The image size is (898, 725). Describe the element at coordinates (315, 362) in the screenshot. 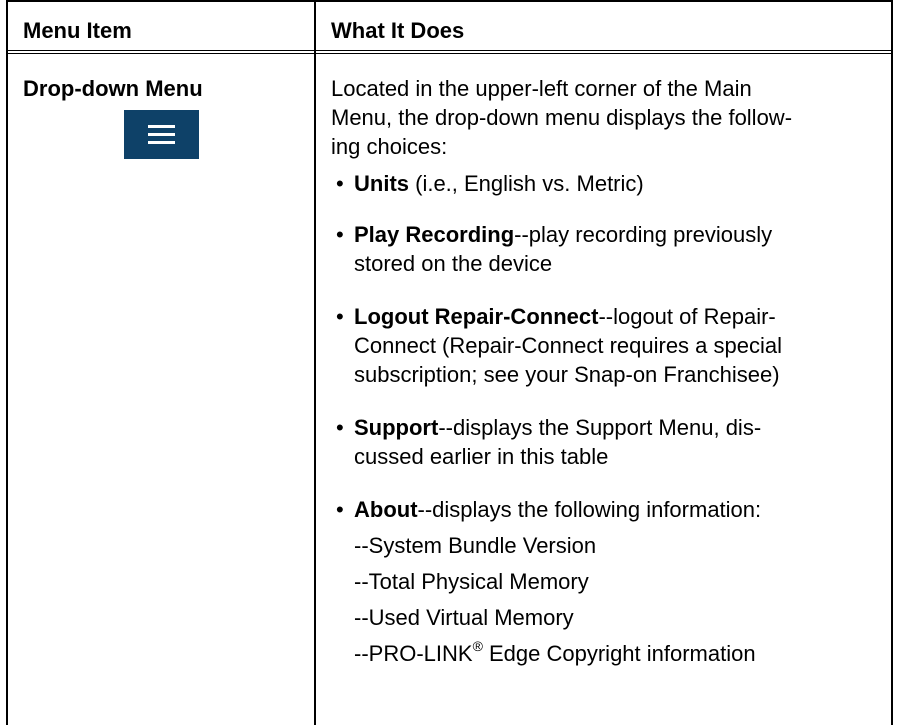

I see `column-divider` at that location.